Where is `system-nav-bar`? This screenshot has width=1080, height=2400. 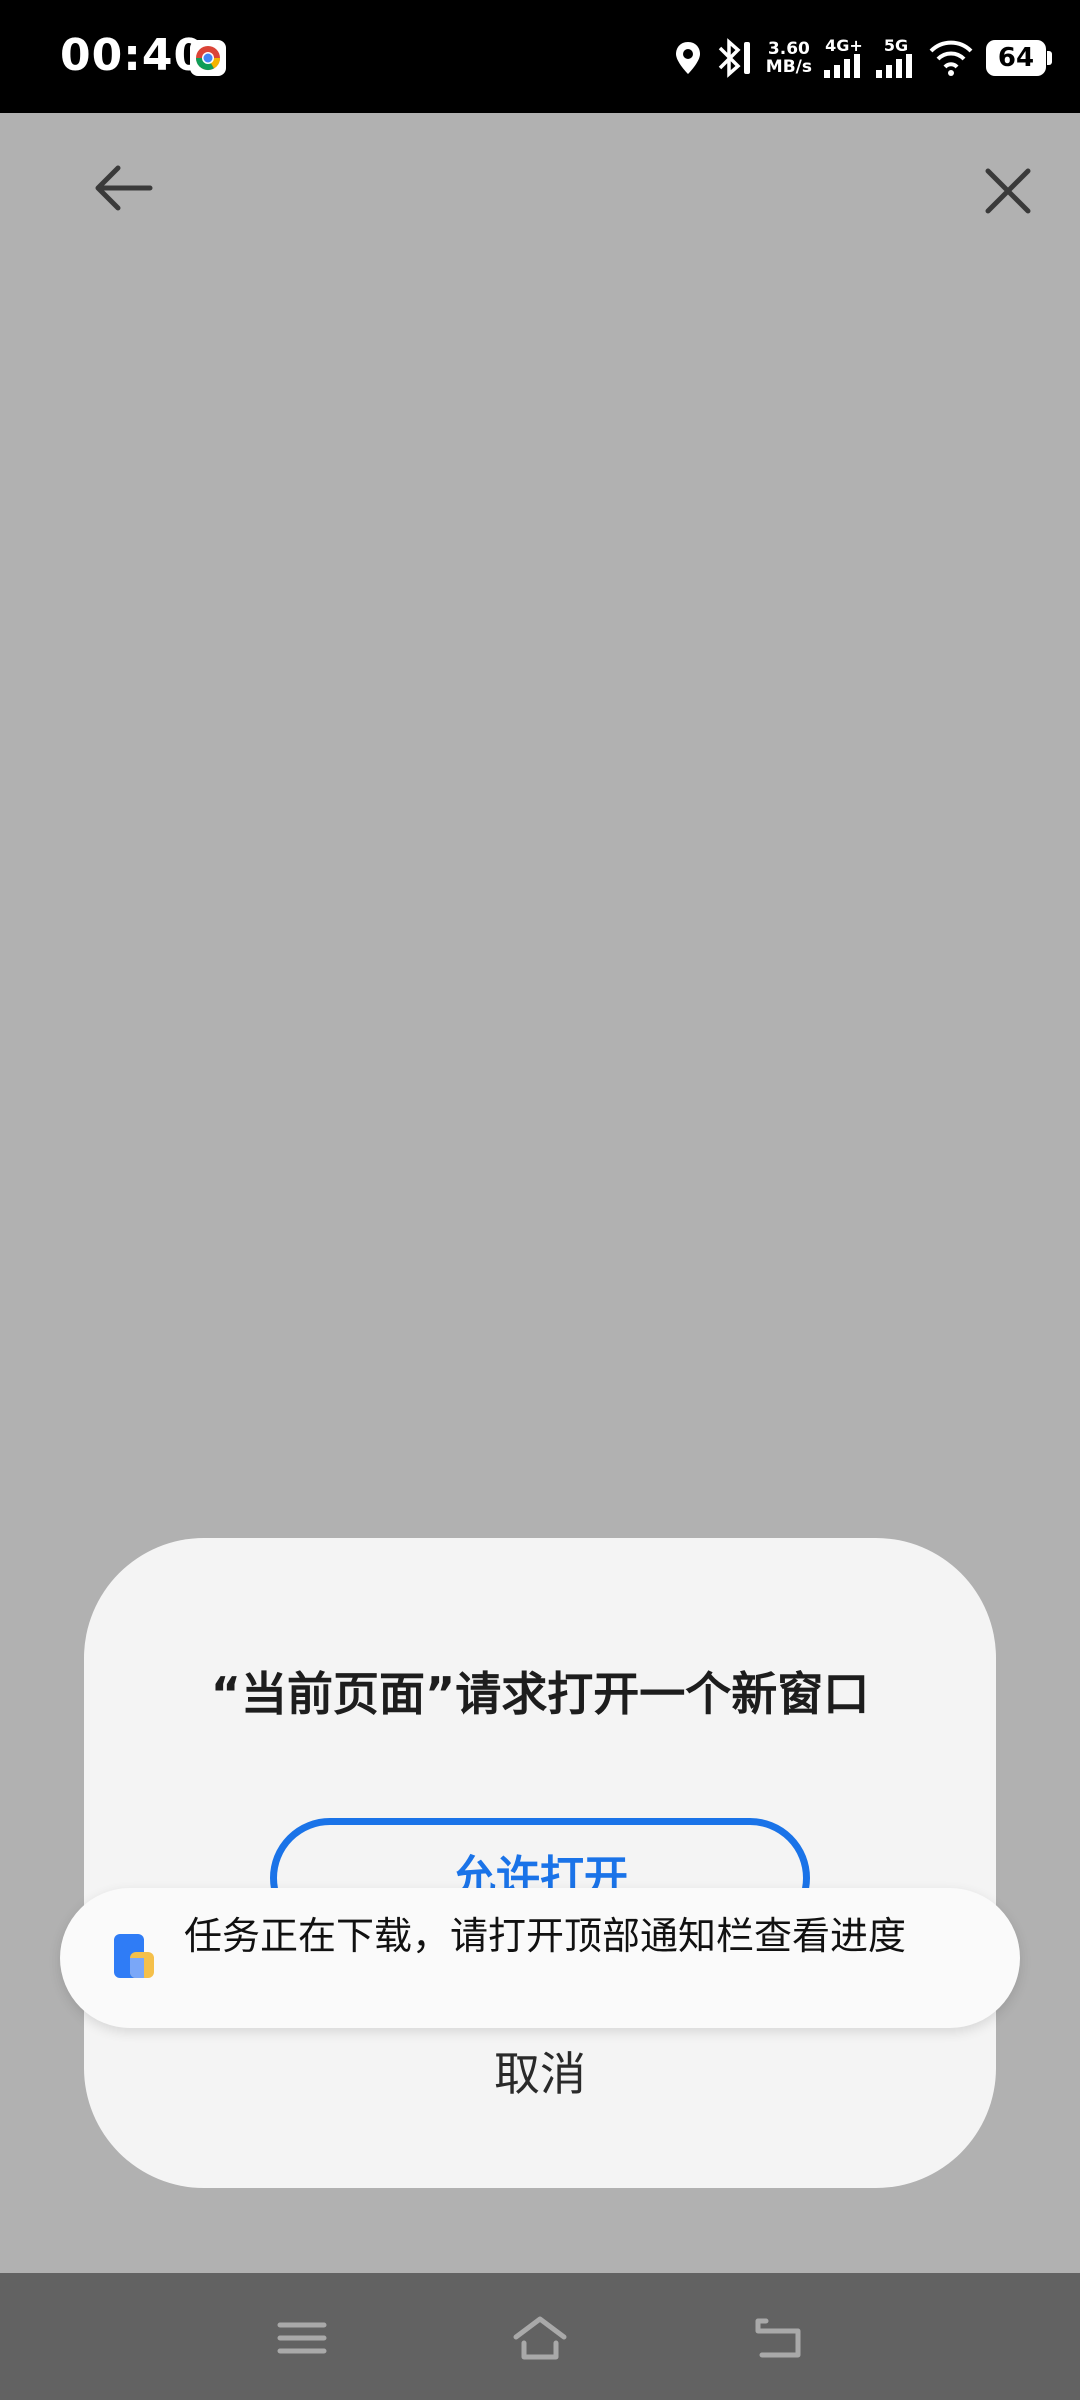
system-nav-bar is located at coordinates (540, 2336).